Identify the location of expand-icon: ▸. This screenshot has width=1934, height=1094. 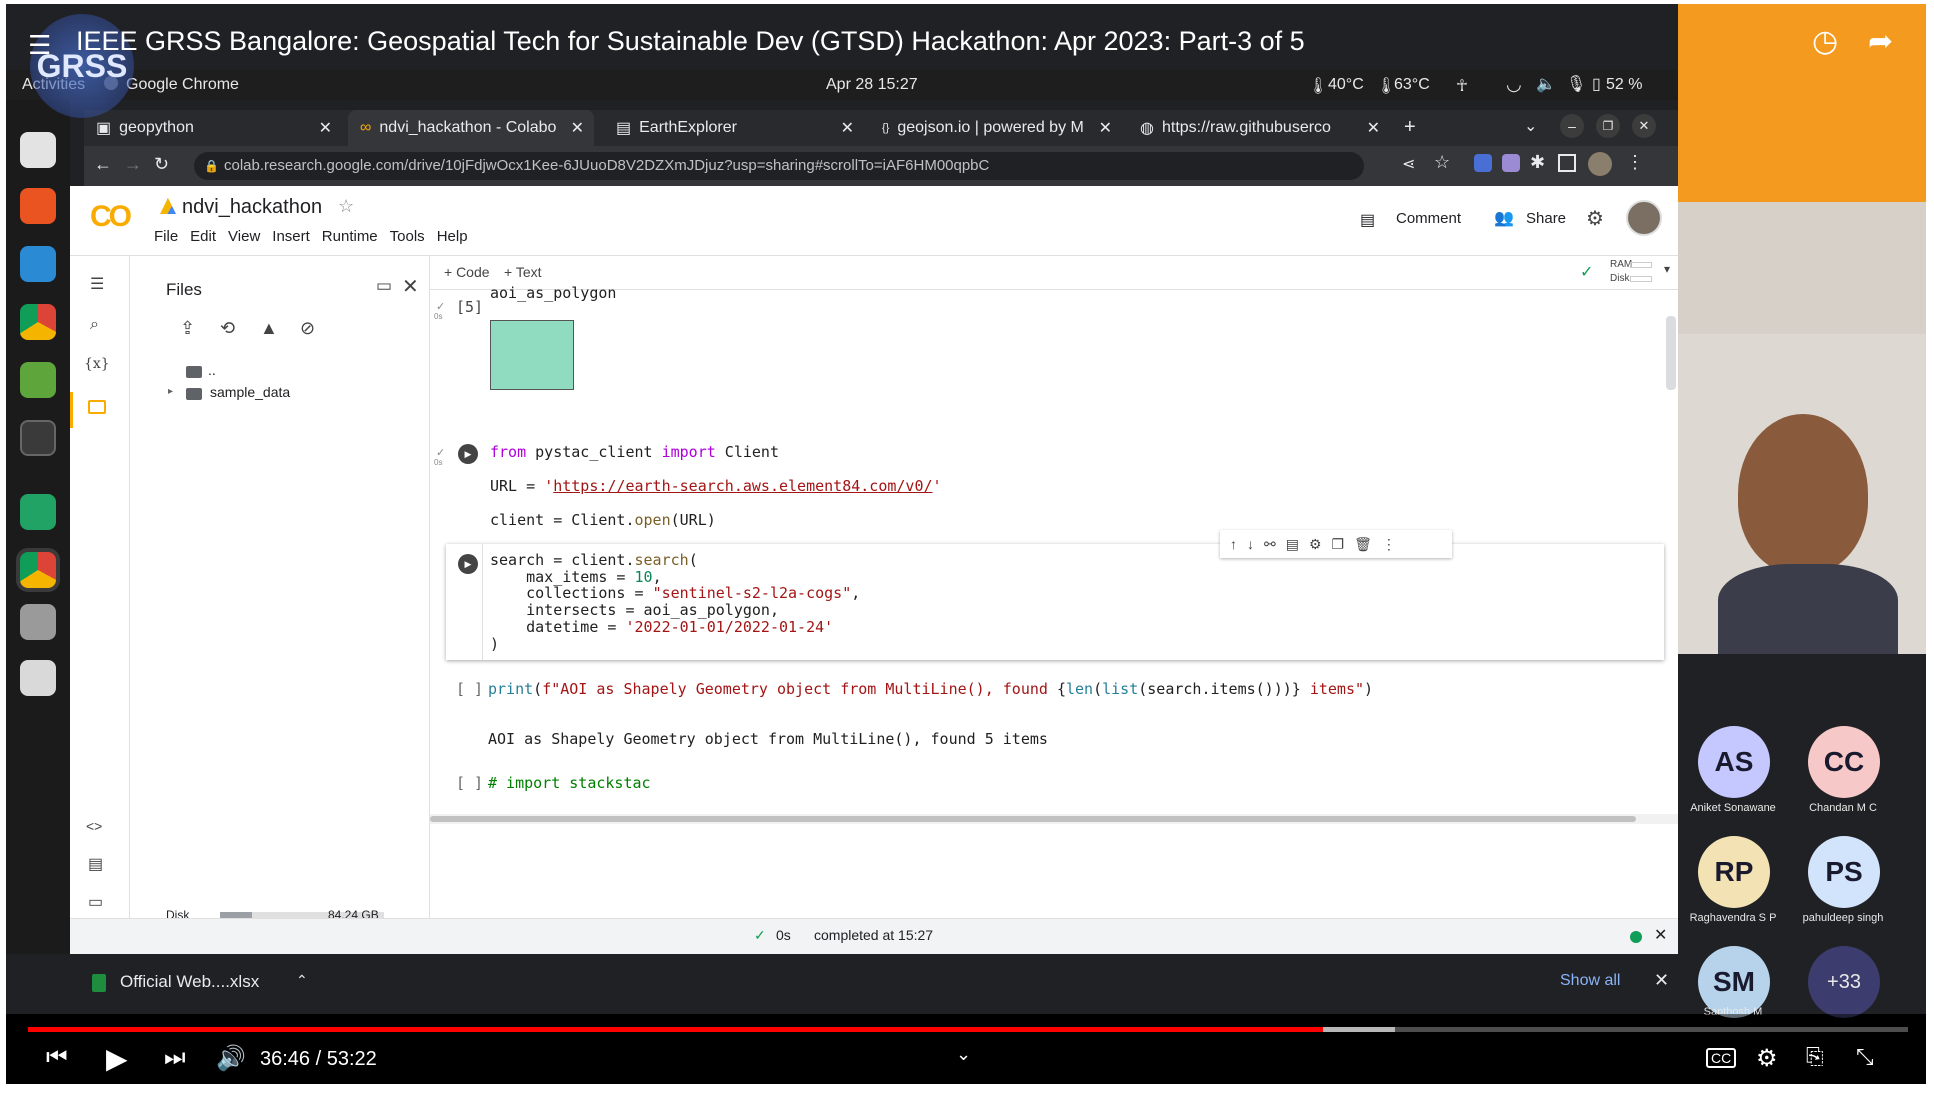
(170, 391).